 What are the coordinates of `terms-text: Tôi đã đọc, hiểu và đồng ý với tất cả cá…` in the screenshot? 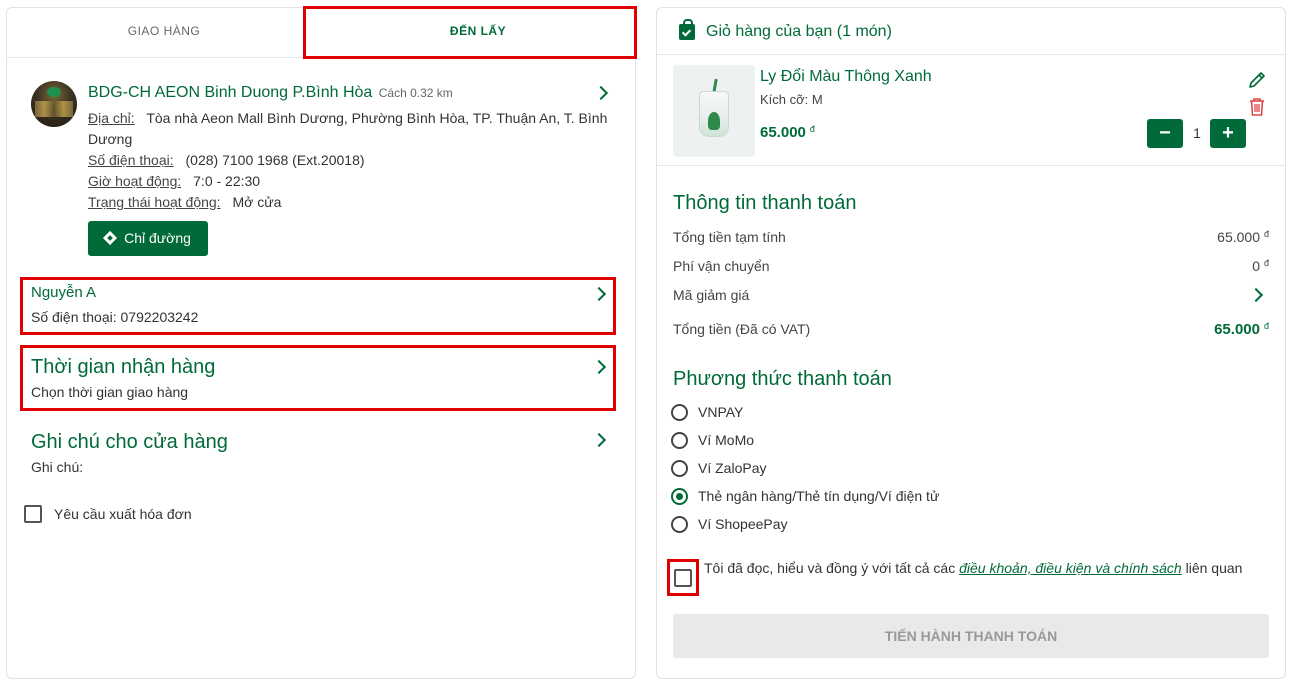 It's located at (974, 568).